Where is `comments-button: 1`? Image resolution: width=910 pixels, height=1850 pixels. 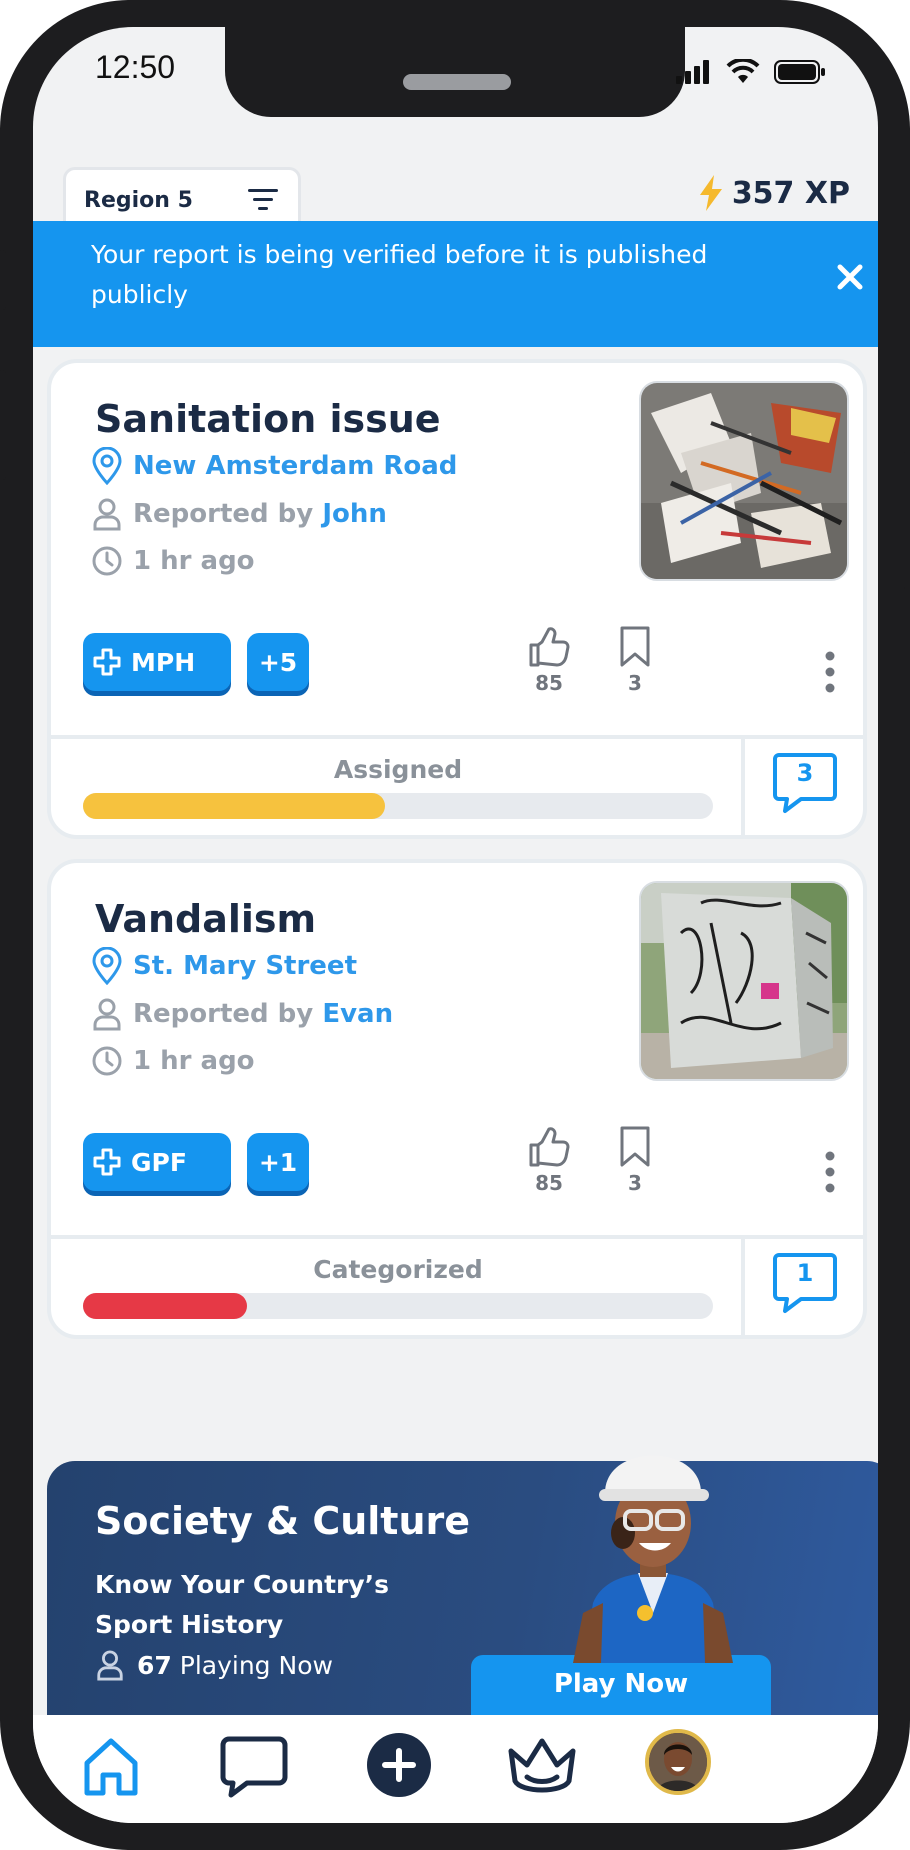
comments-button: 1 is located at coordinates (805, 1284).